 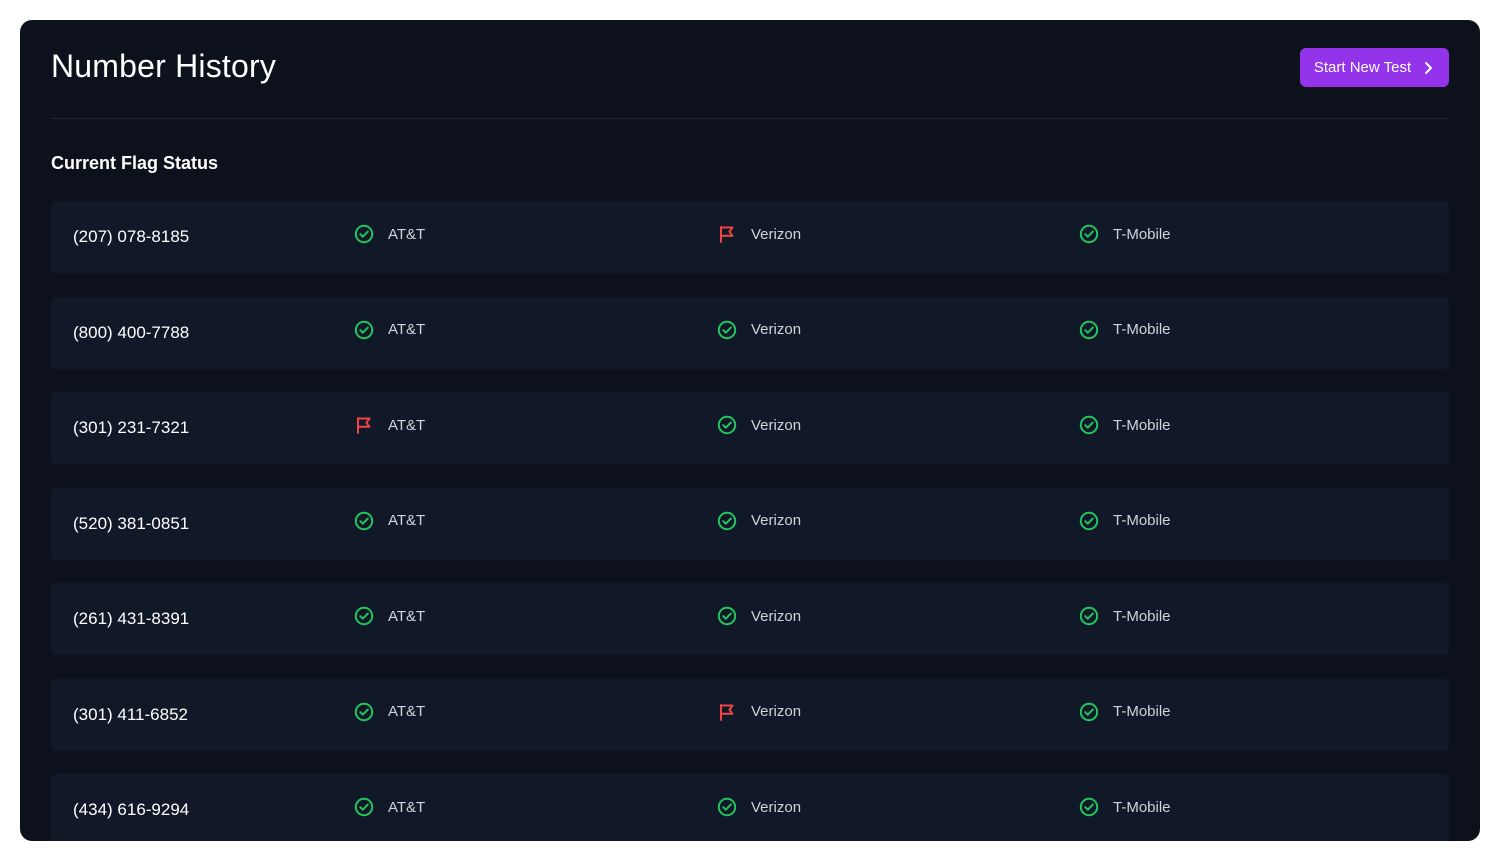 What do you see at coordinates (131, 427) in the screenshot?
I see `phone-number: (301) 231-7321` at bounding box center [131, 427].